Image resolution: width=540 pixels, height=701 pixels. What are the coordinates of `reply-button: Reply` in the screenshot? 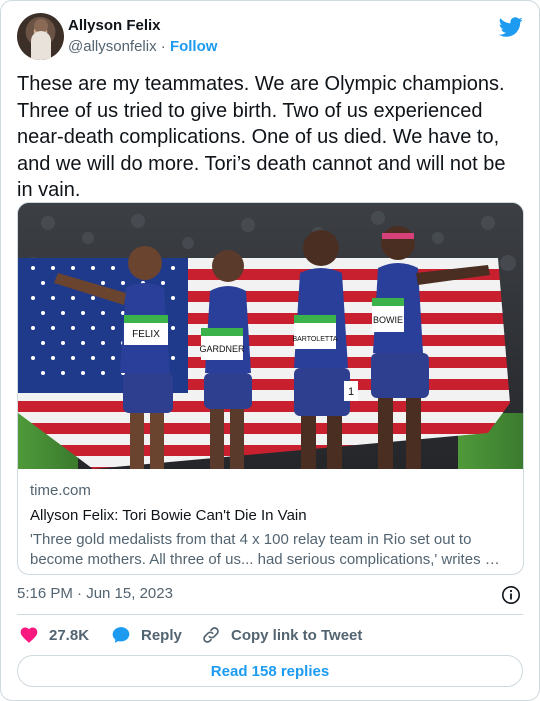 It's located at (146, 635).